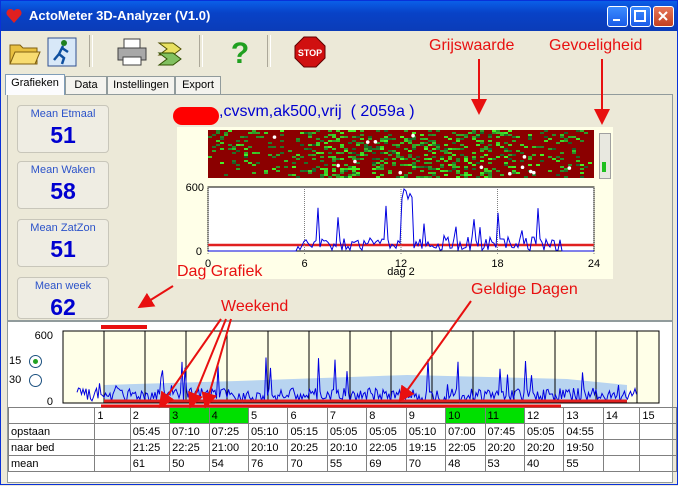 The height and width of the screenshot is (486, 678). Describe the element at coordinates (605, 156) in the screenshot. I see `sensitivity-slider` at that location.